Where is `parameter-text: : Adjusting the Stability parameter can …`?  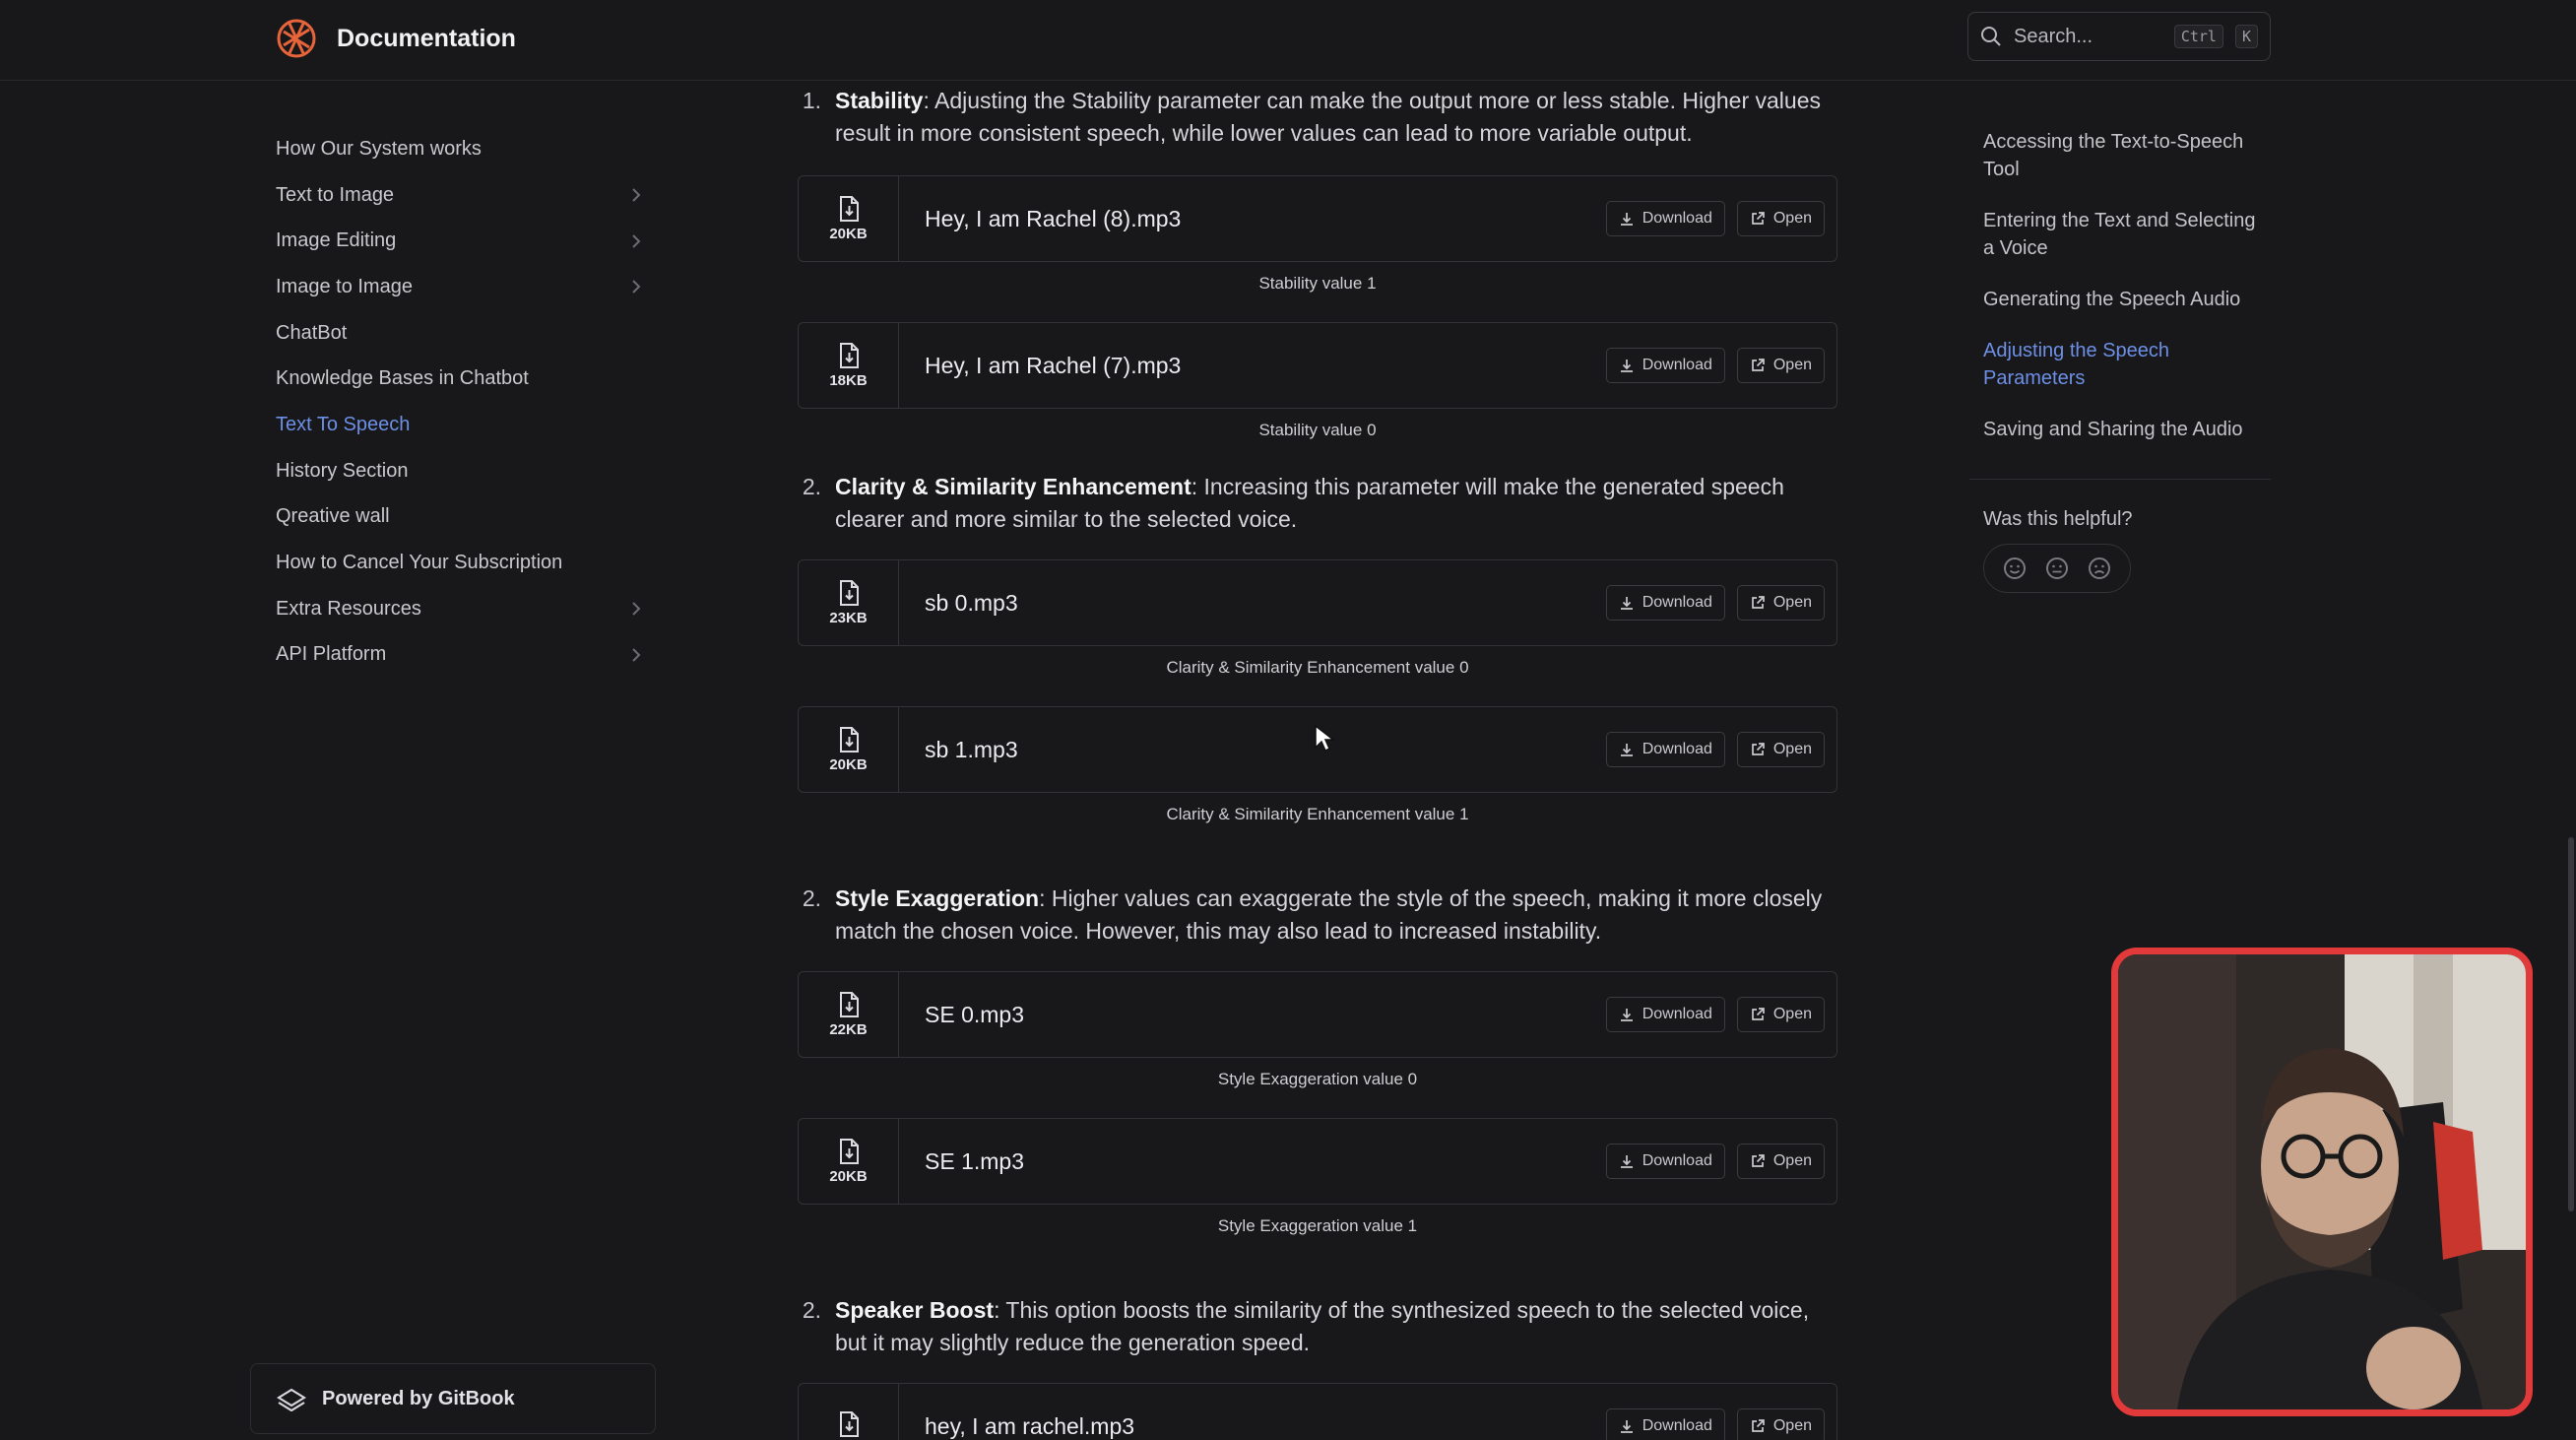 parameter-text: : Adjusting the Stability parameter can … is located at coordinates (1328, 117).